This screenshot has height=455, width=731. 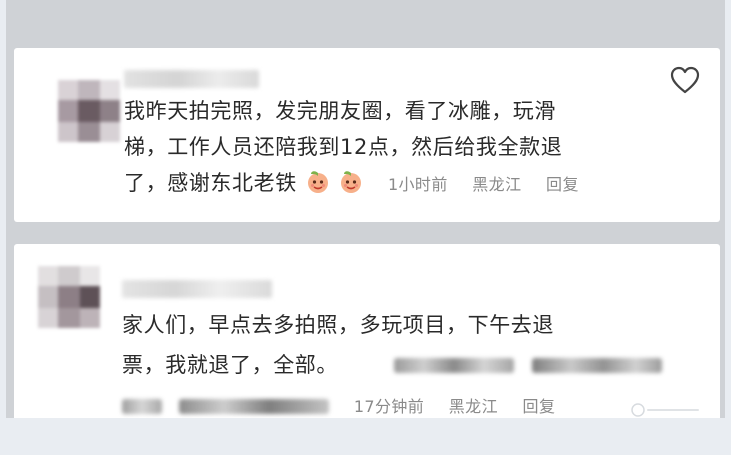 What do you see at coordinates (343, 147) in the screenshot?
I see `comment-line: 梯，工作人员还陪我到12点，然后给我全款退` at bounding box center [343, 147].